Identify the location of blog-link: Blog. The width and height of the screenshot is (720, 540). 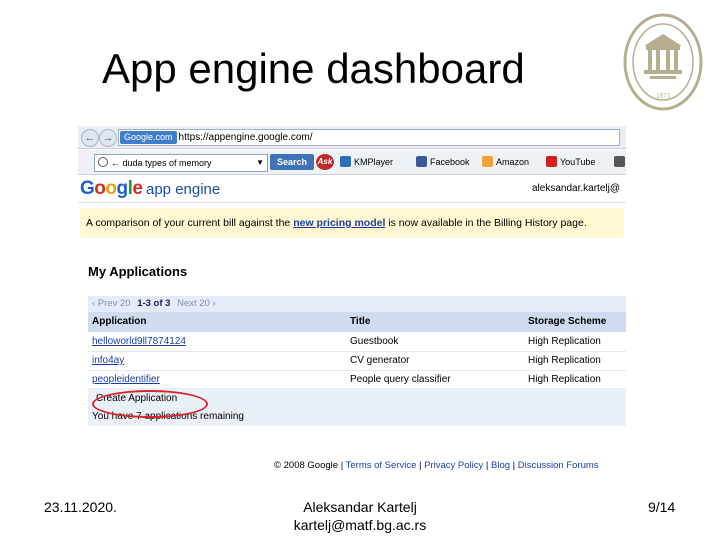
(500, 465).